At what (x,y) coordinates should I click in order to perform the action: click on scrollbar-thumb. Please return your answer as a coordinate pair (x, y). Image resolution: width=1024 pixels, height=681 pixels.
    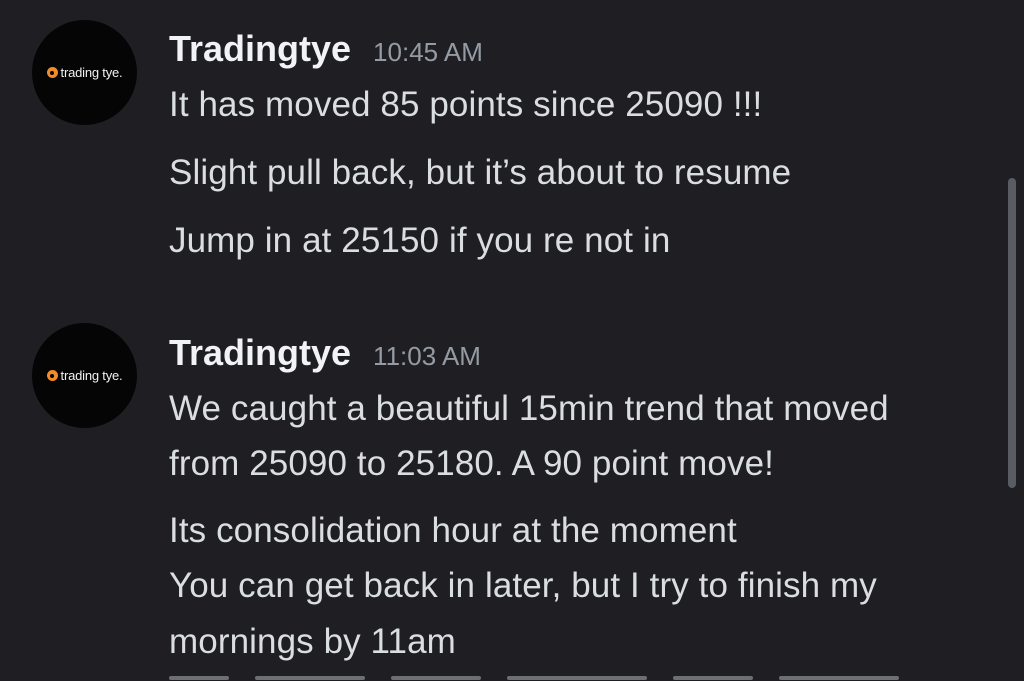
    Looking at the image, I should click on (1012, 333).